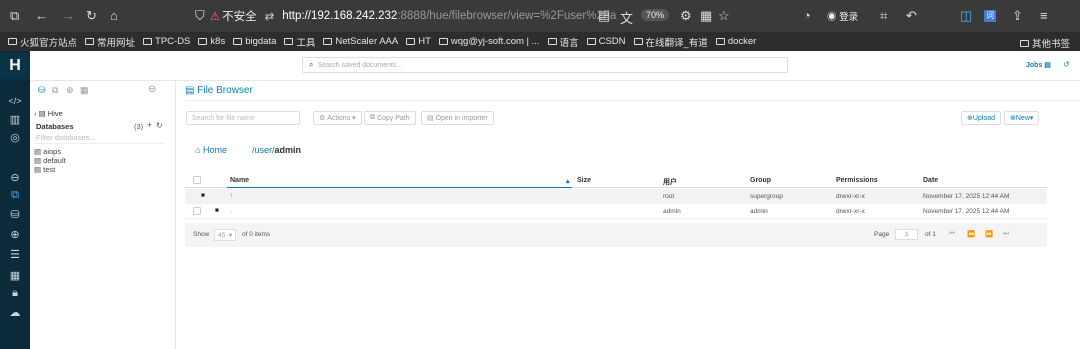 Image resolution: width=1080 pixels, height=349 pixels. What do you see at coordinates (686, 16) in the screenshot?
I see `extension-icon: ⚙` at bounding box center [686, 16].